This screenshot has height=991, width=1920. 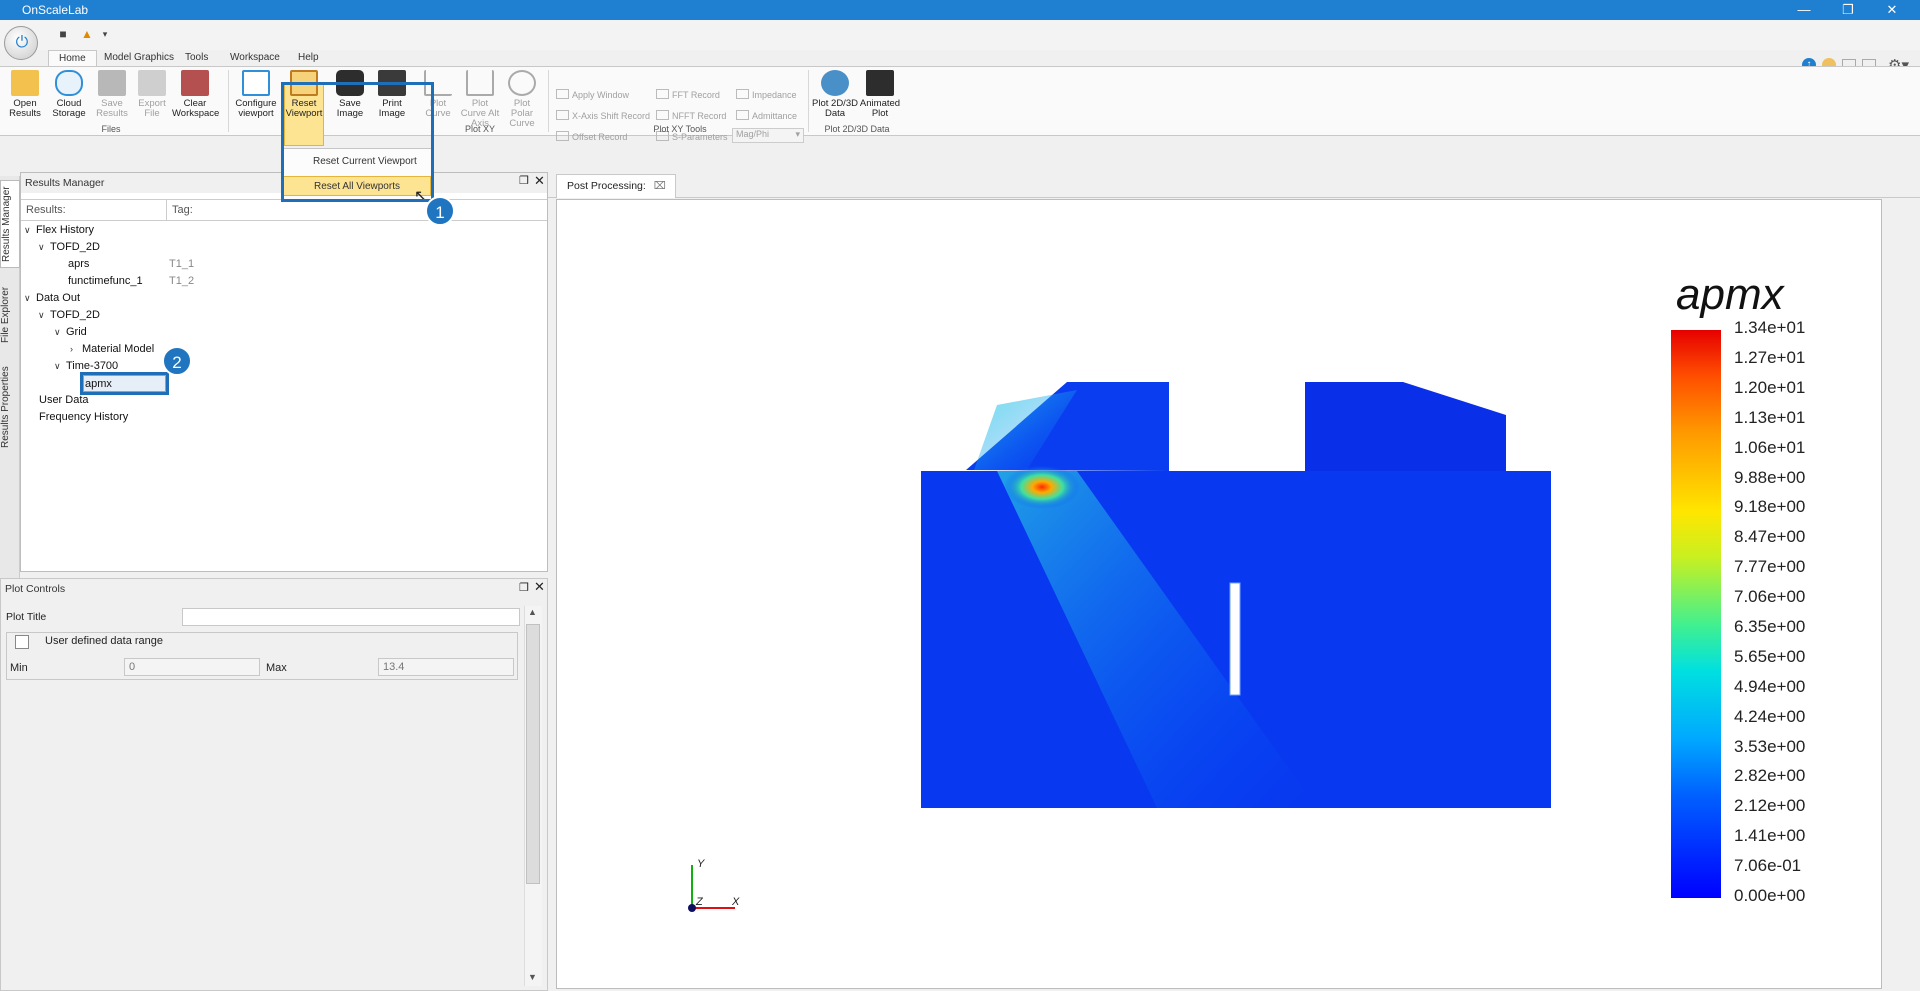 I want to click on plot-polar-button: Plot Polar Curve, so click(x=522, y=99).